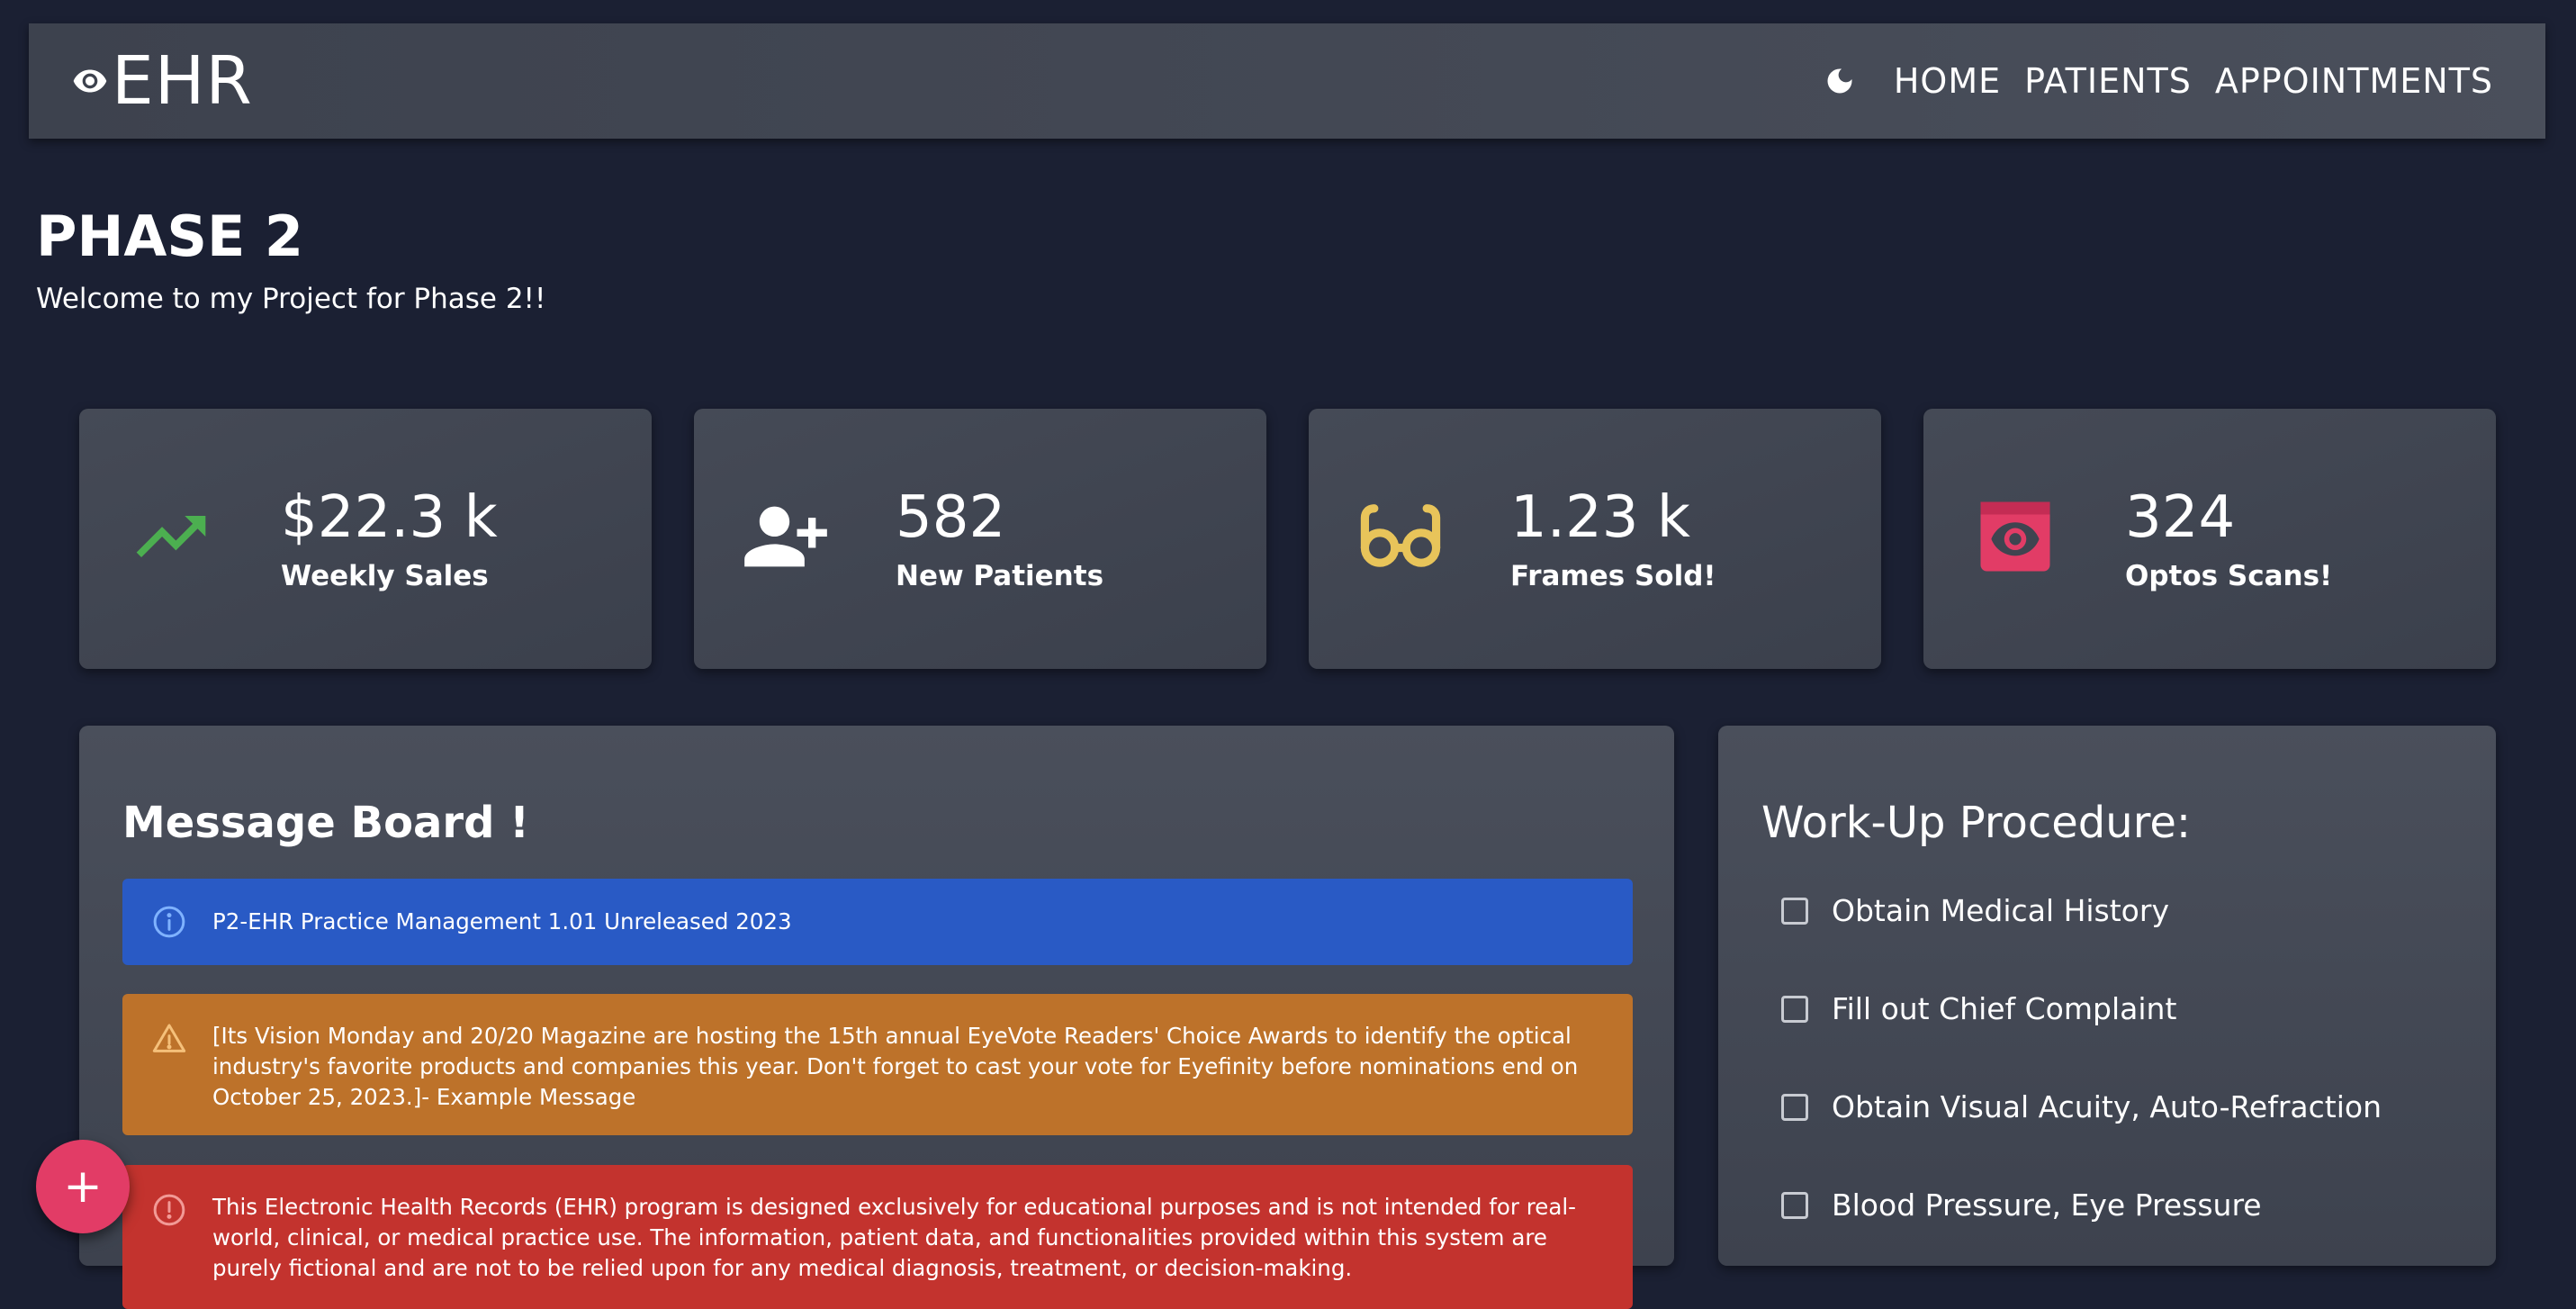 This screenshot has height=1309, width=2576. I want to click on info-icon, so click(169, 922).